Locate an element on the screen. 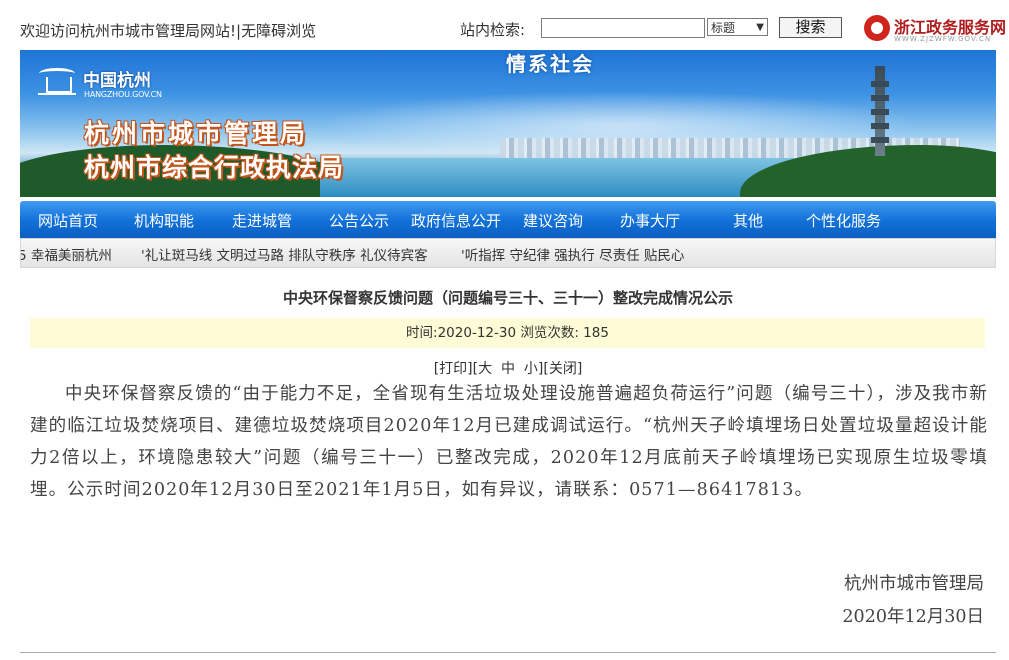 The image size is (1009, 660). search-label: 站内检索: is located at coordinates (493, 30).